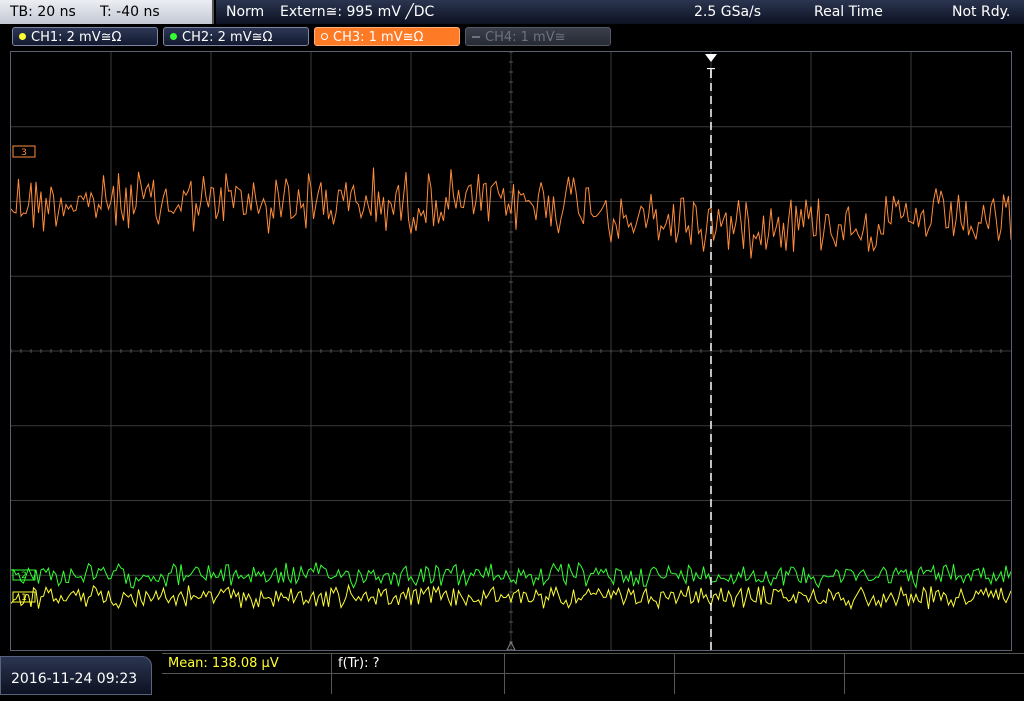 Image resolution: width=1024 pixels, height=701 pixels. What do you see at coordinates (981, 12) in the screenshot?
I see `acquisition-state: Not Rdy.` at bounding box center [981, 12].